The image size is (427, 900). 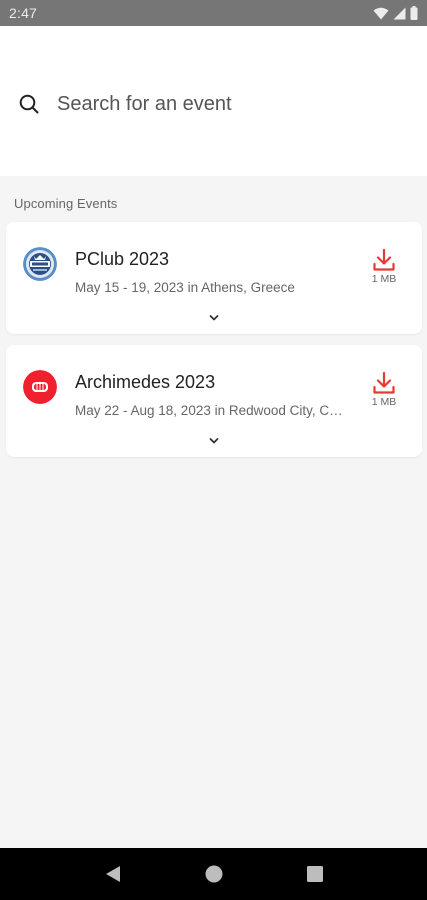 What do you see at coordinates (145, 382) in the screenshot?
I see `event-title: Archimedes 2023` at bounding box center [145, 382].